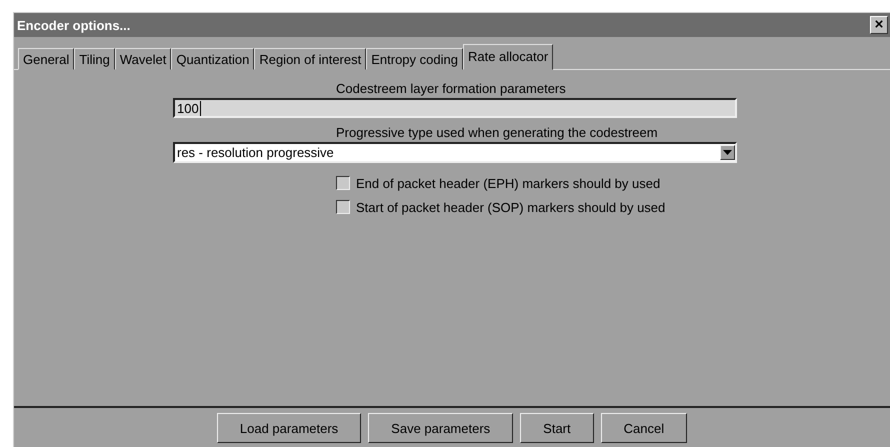 This screenshot has width=890, height=447. I want to click on tab: General, so click(46, 59).